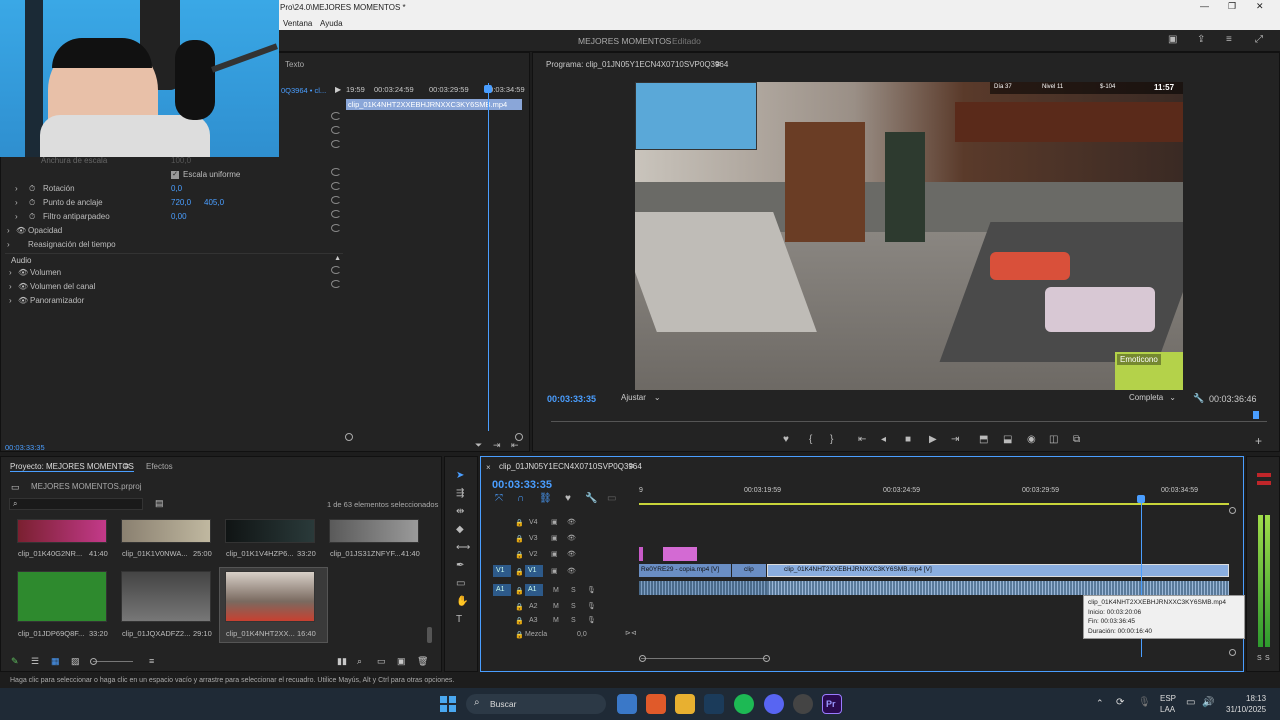 The image size is (1280, 720). Describe the element at coordinates (35, 661) in the screenshot. I see `list-view-icon: ☰` at that location.